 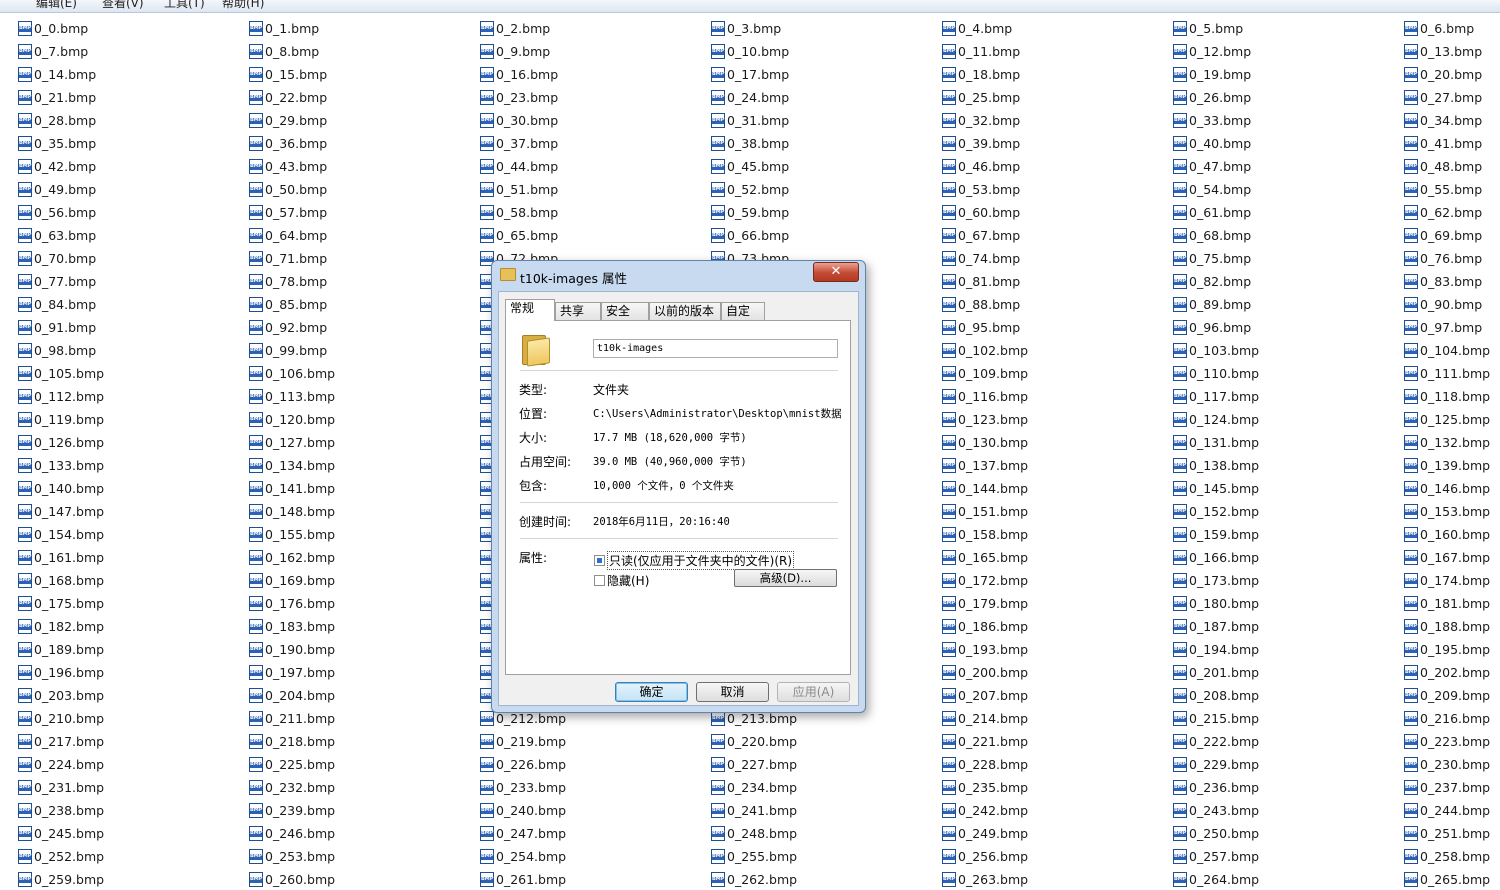 What do you see at coordinates (1452, 879) in the screenshot?
I see `file-item: 0_265.bmp` at bounding box center [1452, 879].